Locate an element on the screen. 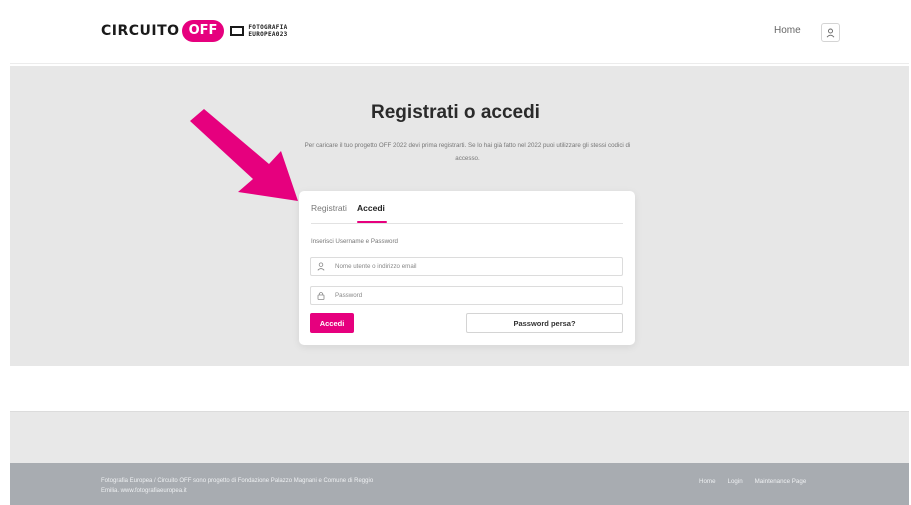  tab-registrati: Registrati is located at coordinates (329, 208).